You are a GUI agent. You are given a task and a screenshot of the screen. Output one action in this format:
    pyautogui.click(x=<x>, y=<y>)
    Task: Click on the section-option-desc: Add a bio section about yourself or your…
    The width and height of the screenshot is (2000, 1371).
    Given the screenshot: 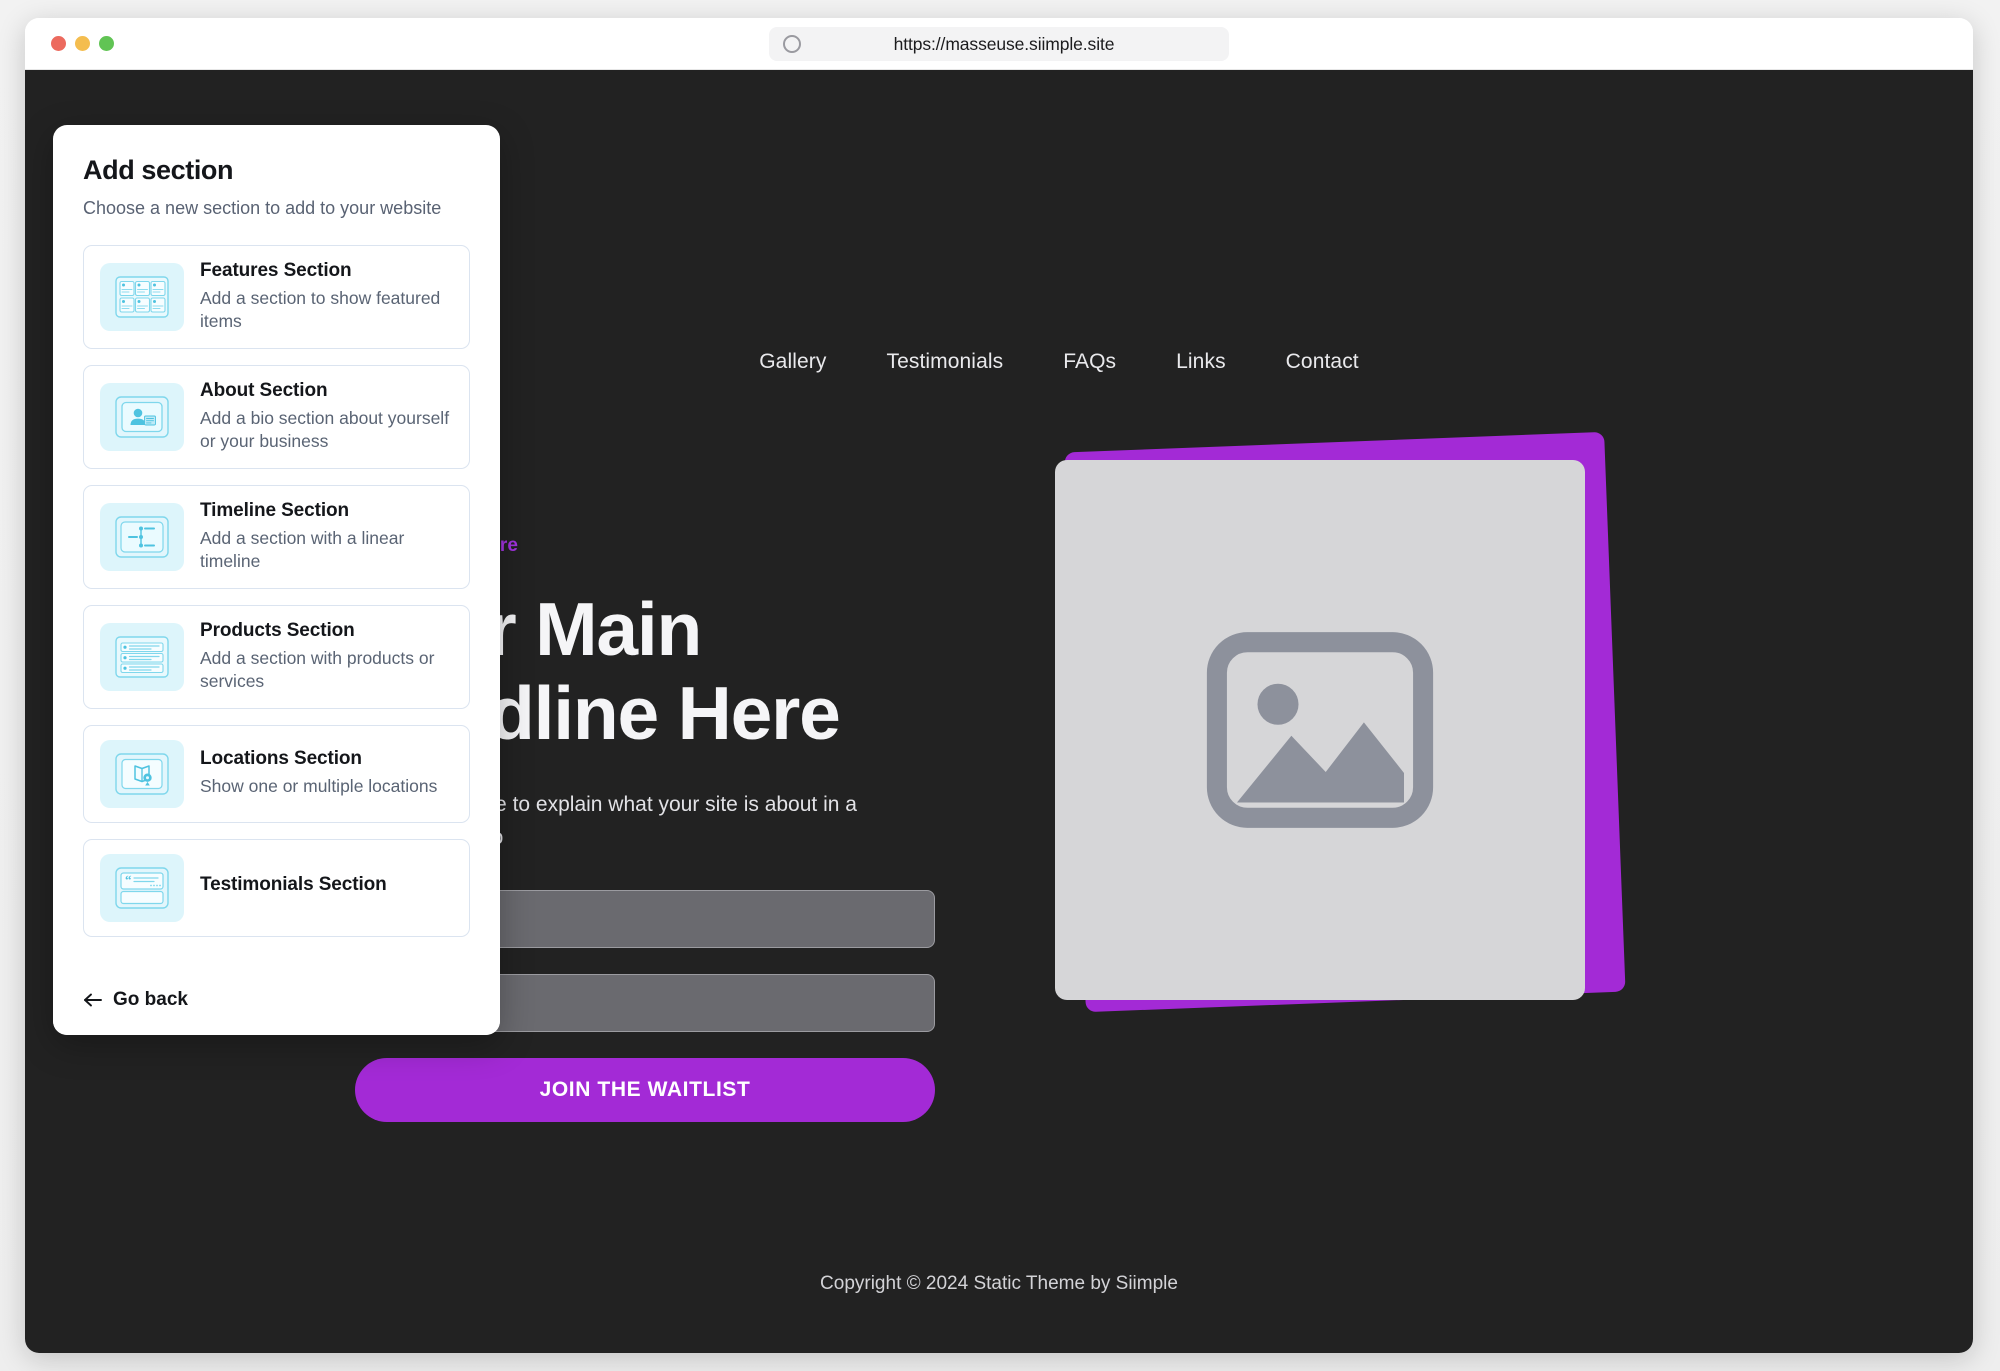 What is the action you would take?
    pyautogui.click(x=325, y=429)
    